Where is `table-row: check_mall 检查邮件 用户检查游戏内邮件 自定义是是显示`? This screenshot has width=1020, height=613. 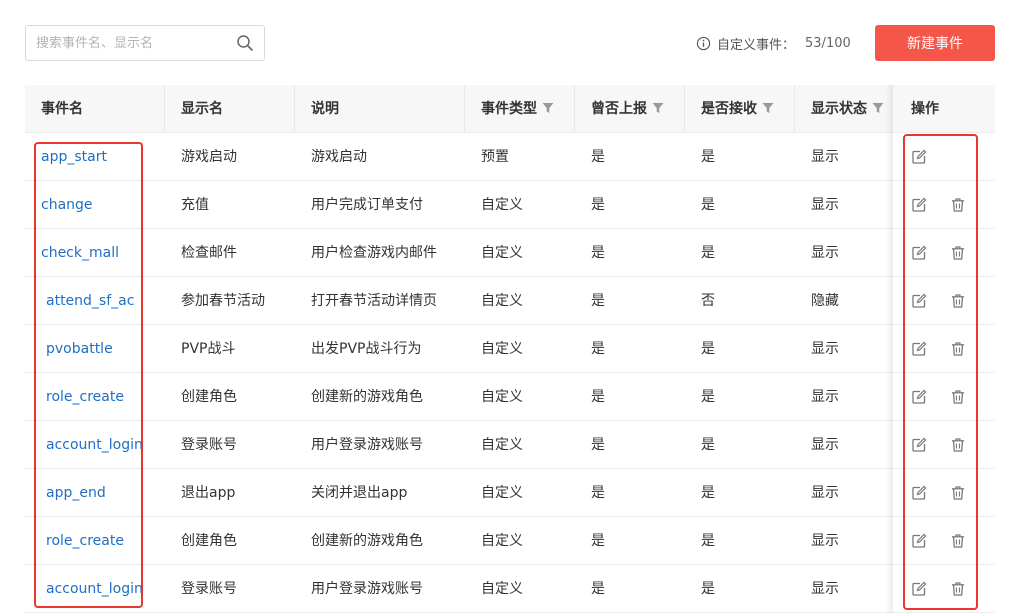 table-row: check_mall 检查邮件 用户检查游戏内邮件 自定义是是显示 is located at coordinates (510, 253).